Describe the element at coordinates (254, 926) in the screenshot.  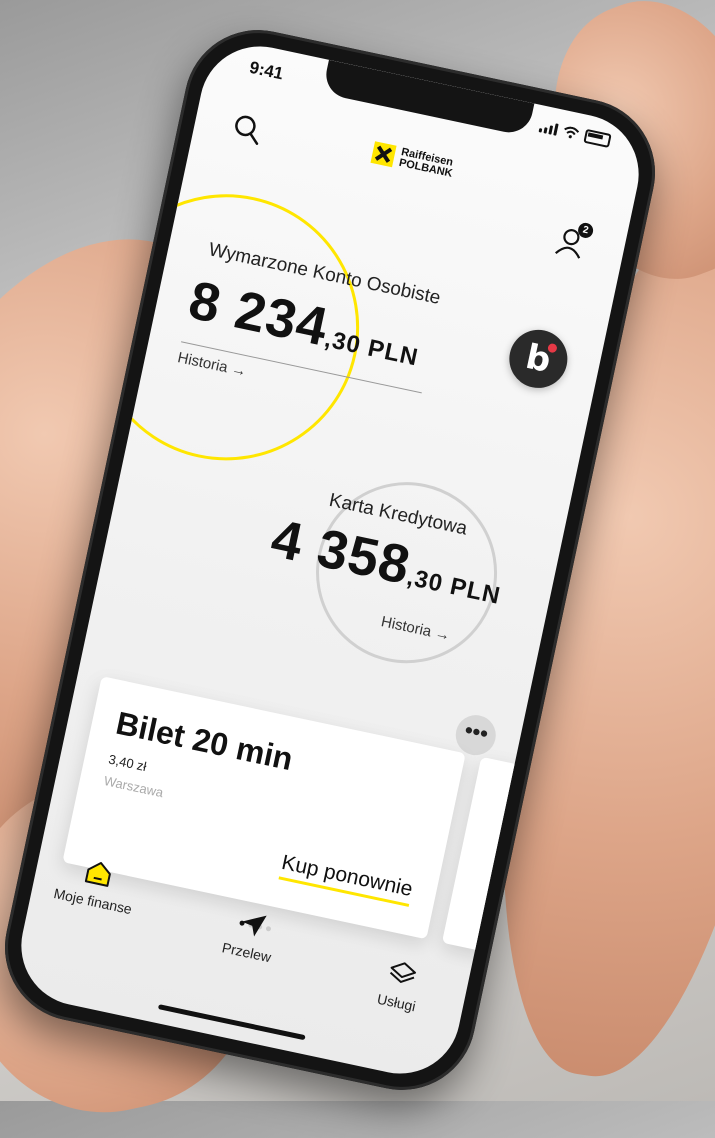
I see `send-icon` at that location.